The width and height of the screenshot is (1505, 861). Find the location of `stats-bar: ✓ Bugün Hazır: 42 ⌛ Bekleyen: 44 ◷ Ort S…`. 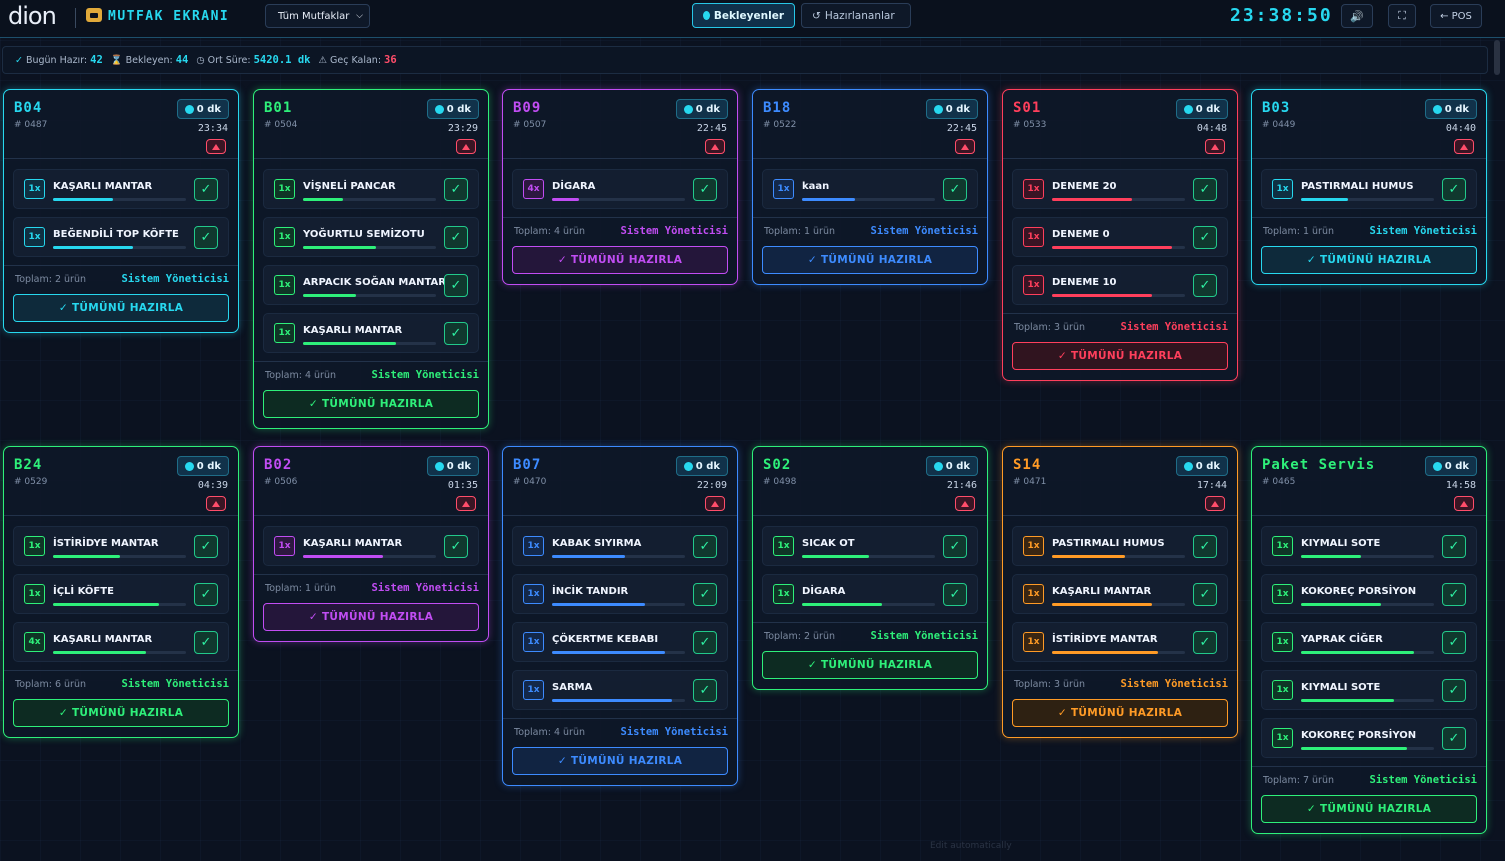

stats-bar: ✓ Bugün Hazır: 42 ⌛ Bekleyen: 44 ◷ Ort S… is located at coordinates (745, 60).